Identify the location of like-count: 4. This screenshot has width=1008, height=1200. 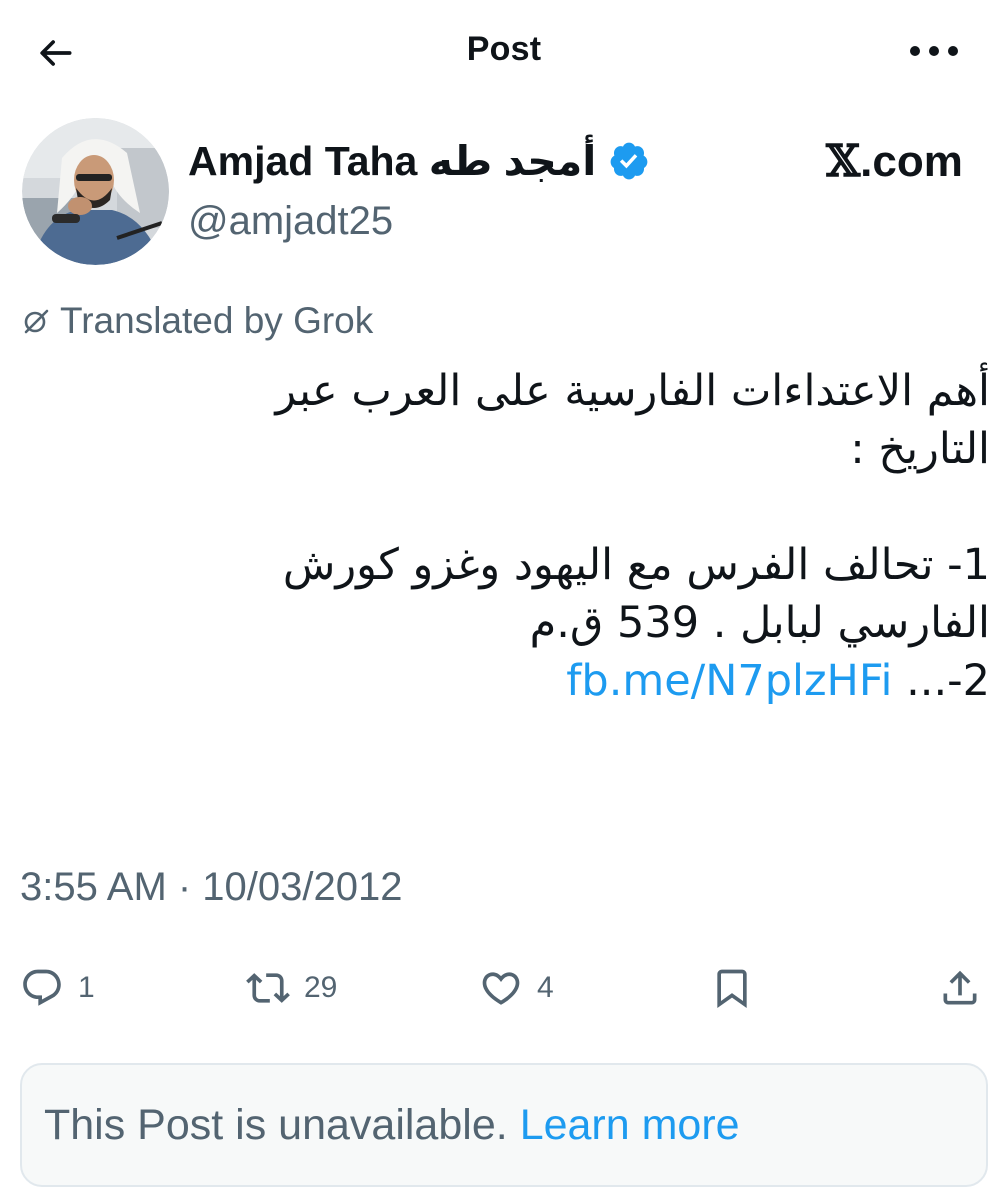
(545, 987).